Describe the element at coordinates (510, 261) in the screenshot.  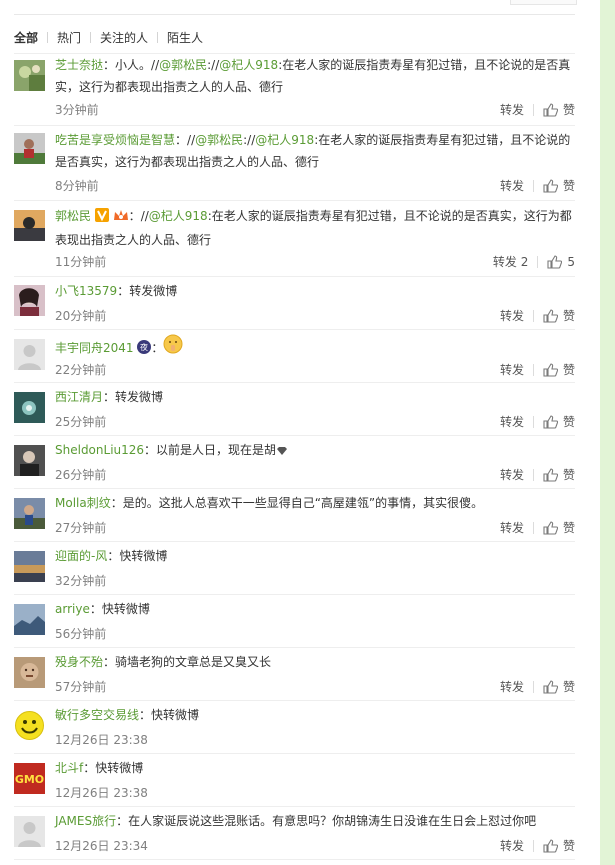
I see `repost-button: 转发 2` at that location.